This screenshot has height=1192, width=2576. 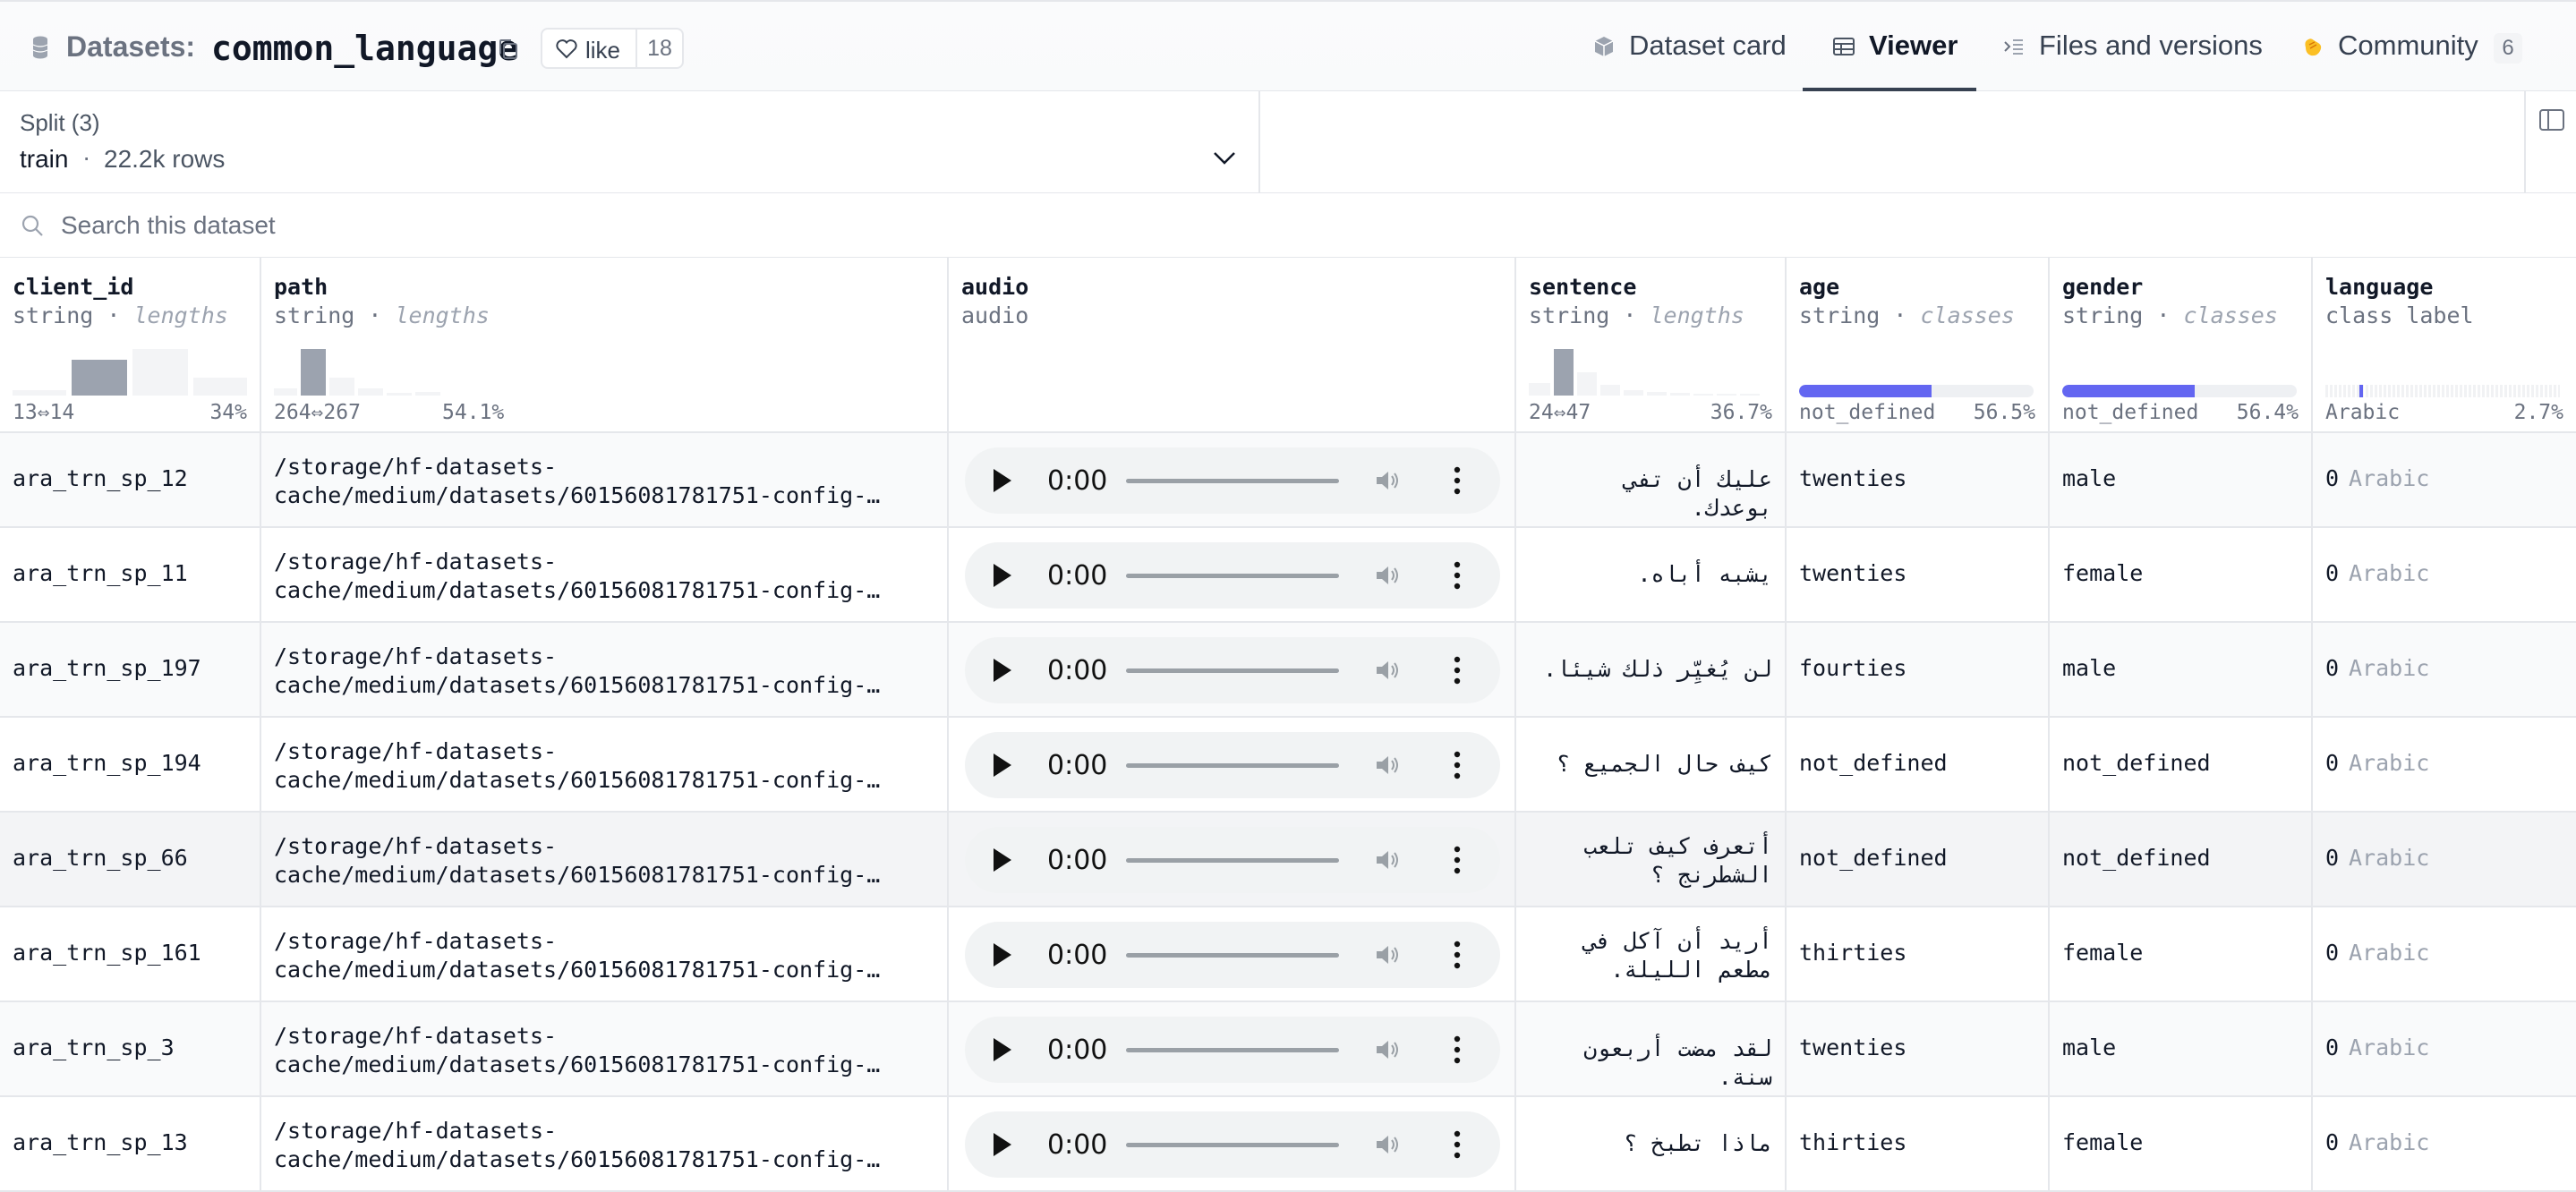 I want to click on column-header-audio: audio audio, so click(x=1232, y=345).